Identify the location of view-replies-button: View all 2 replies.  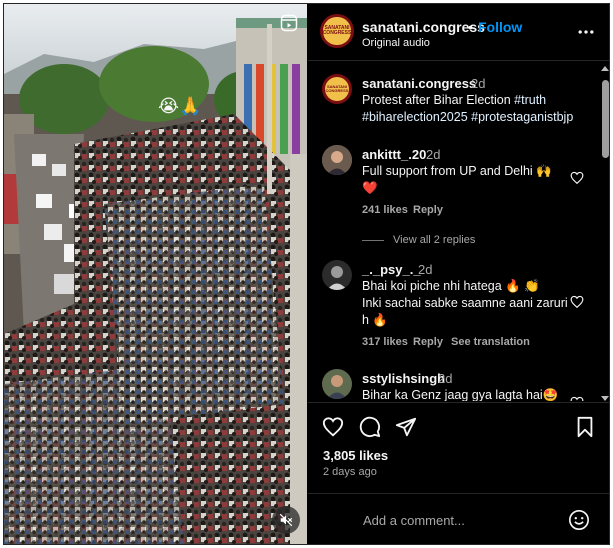
(434, 240).